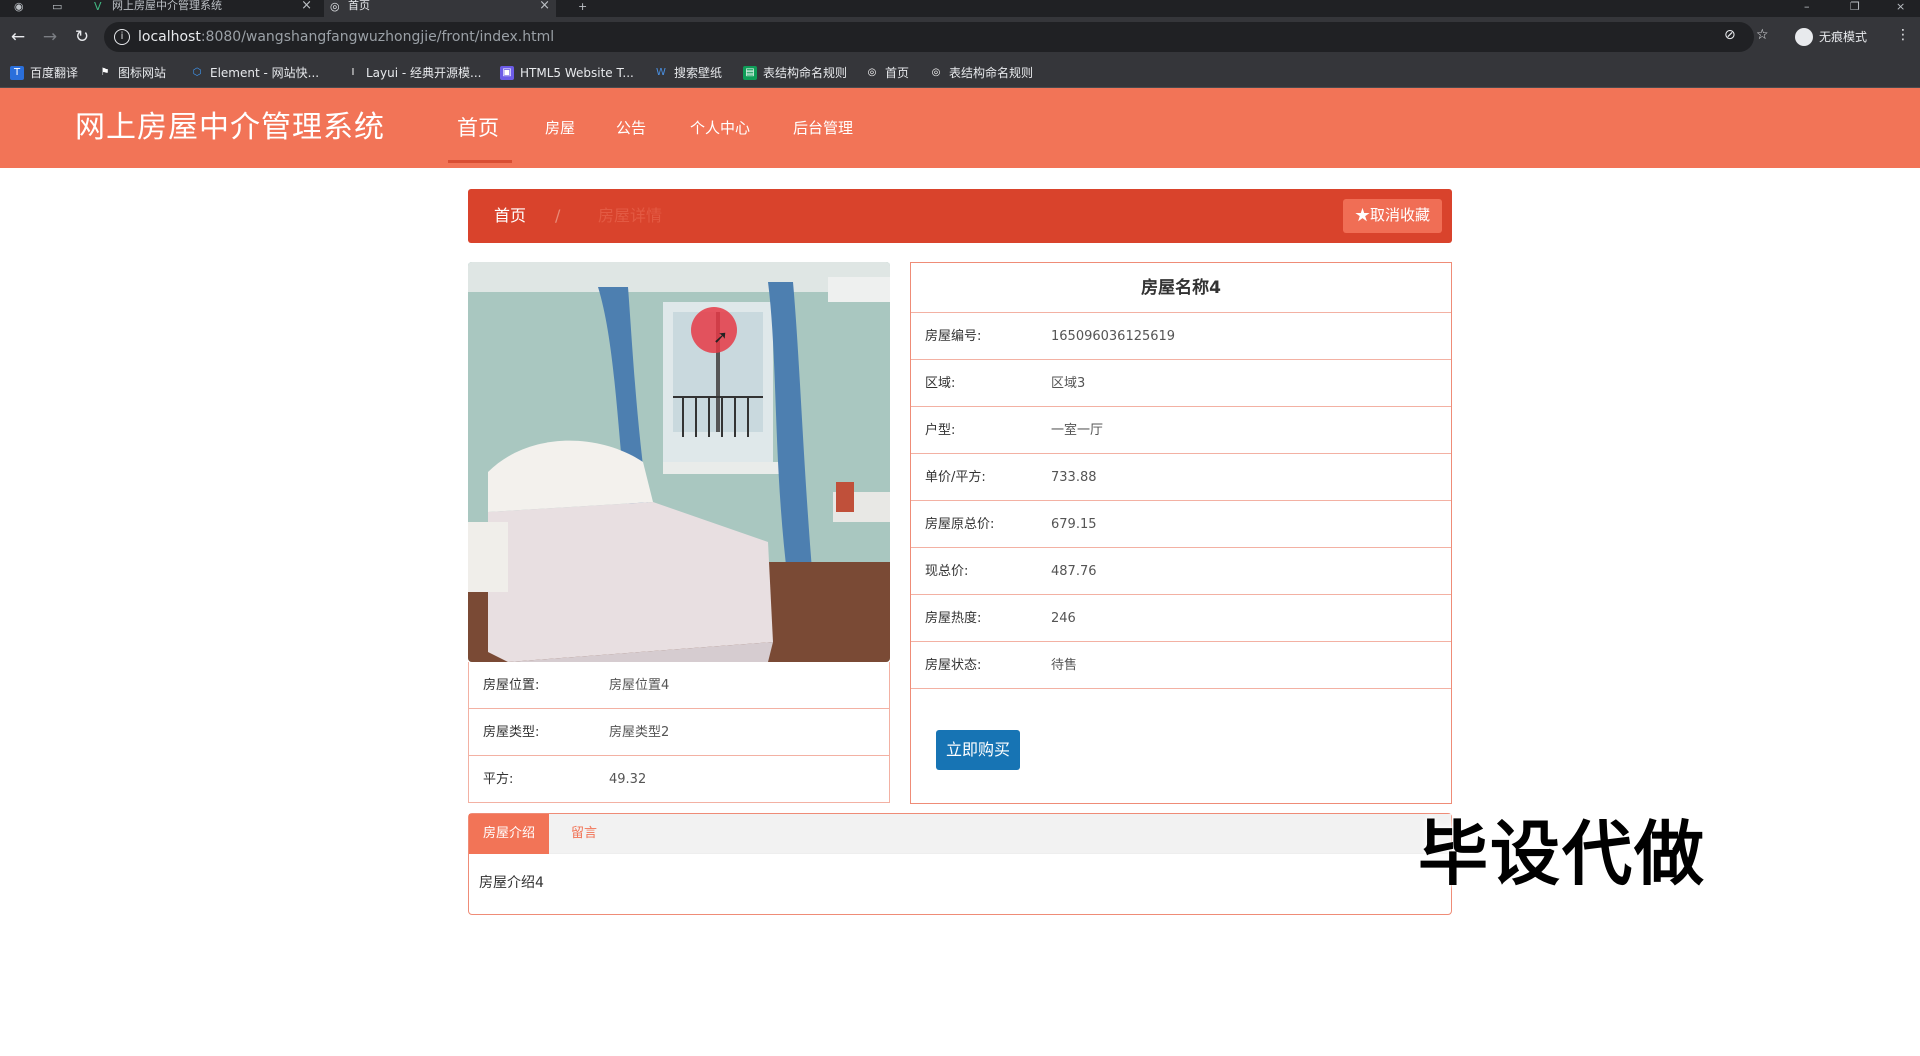 The width and height of the screenshot is (1920, 1056). Describe the element at coordinates (1074, 477) in the screenshot. I see `detail-value: 733.88` at that location.